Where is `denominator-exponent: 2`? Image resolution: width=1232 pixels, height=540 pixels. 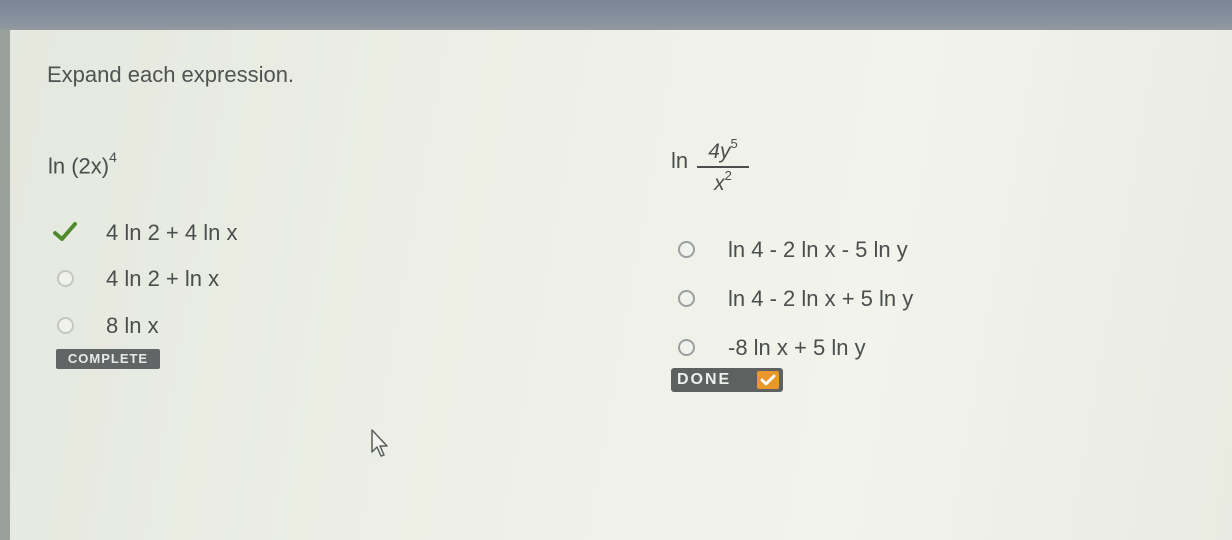 denominator-exponent: 2 is located at coordinates (728, 175).